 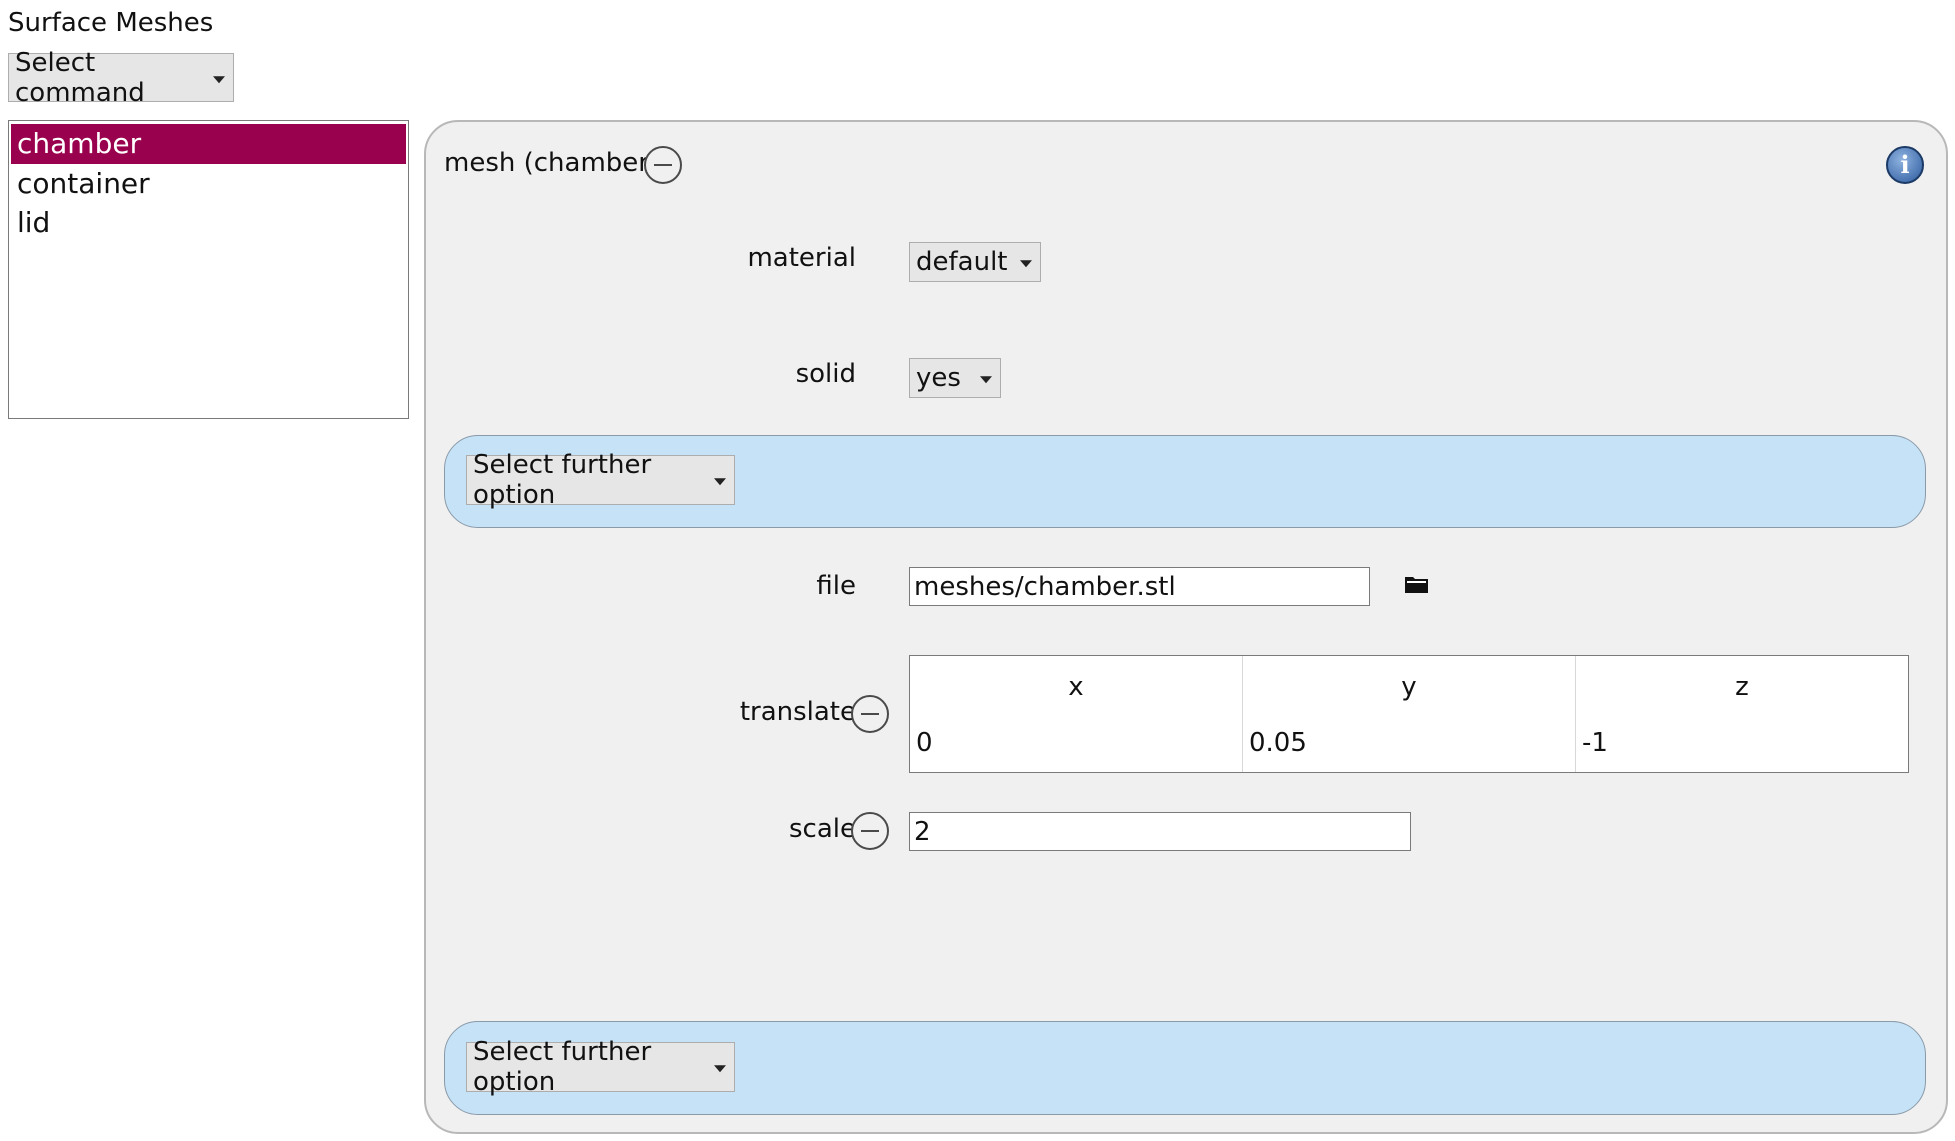 I want to click on command-select-value: Select command, so click(x=80, y=77).